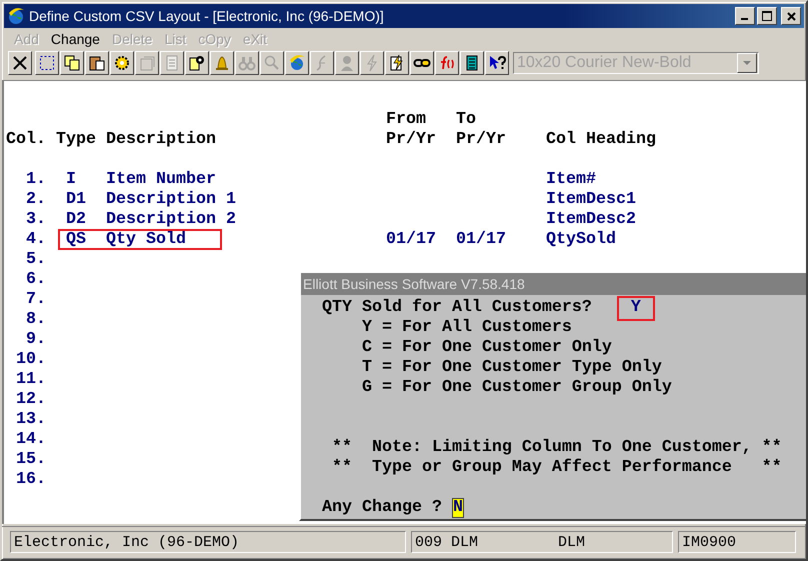 This screenshot has height=561, width=808. I want to click on row-number: 12., so click(31, 399).